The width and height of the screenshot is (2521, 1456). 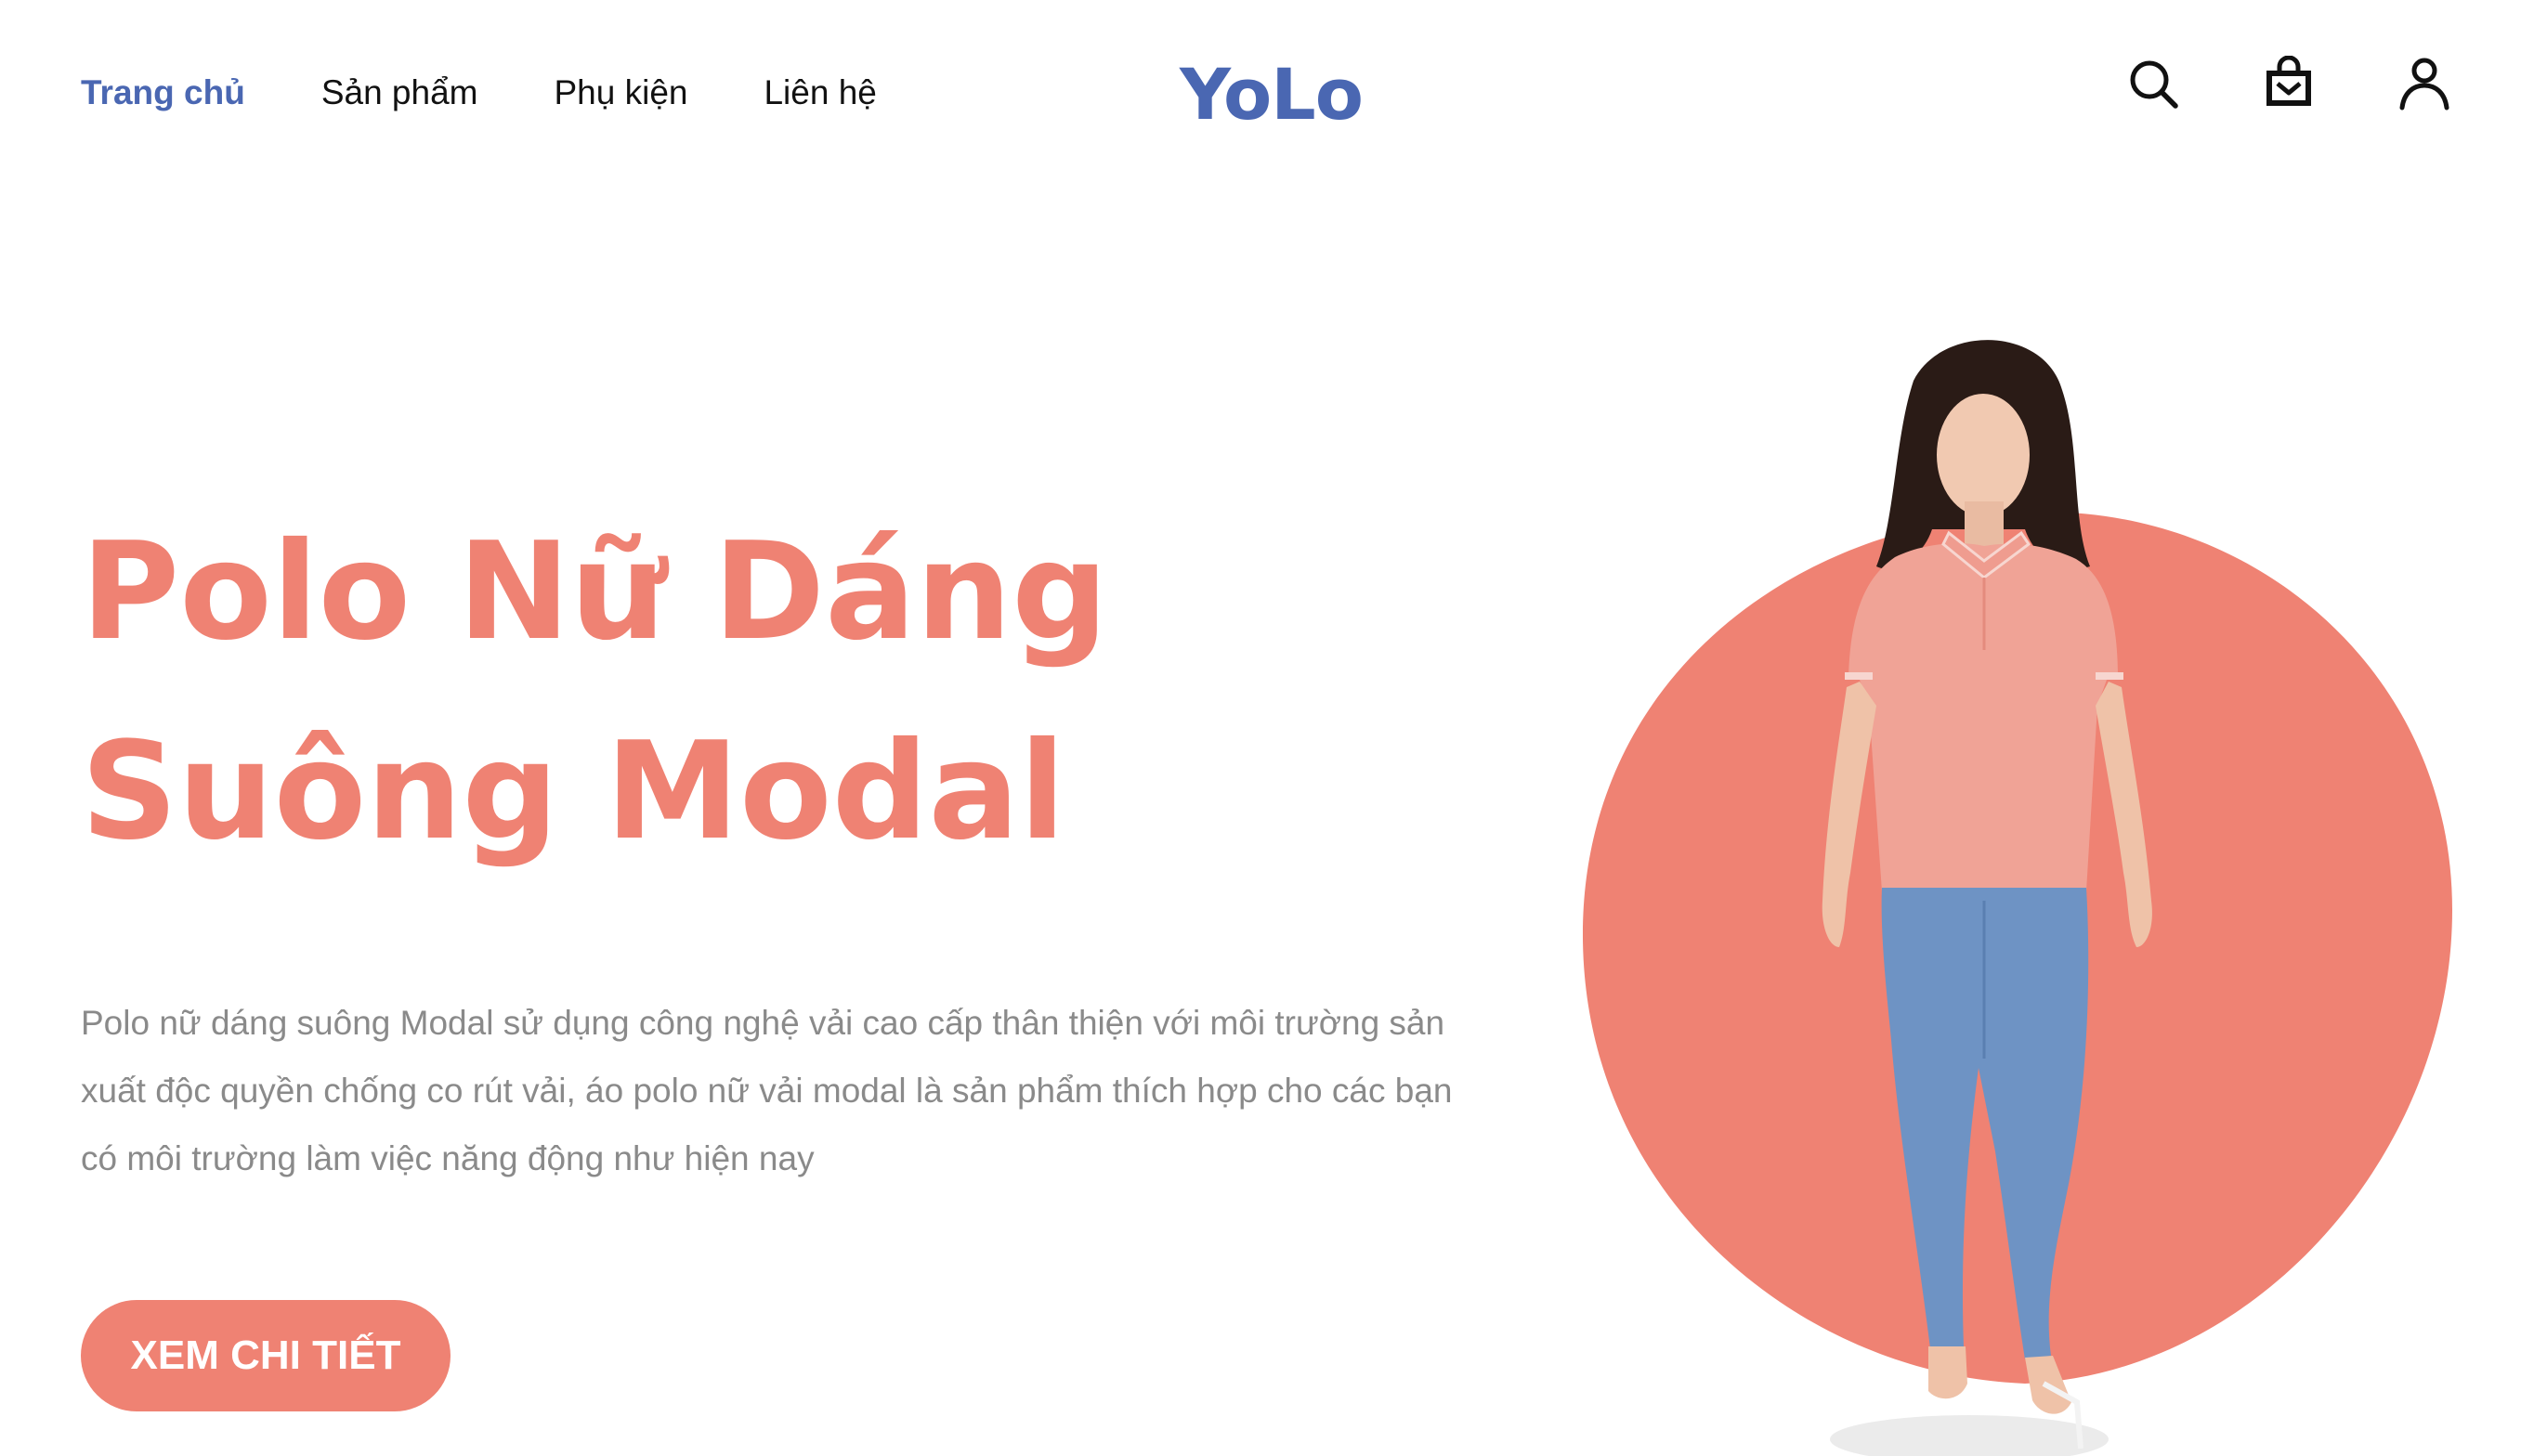 I want to click on nav-item-contact: Liên hệ, so click(x=820, y=93).